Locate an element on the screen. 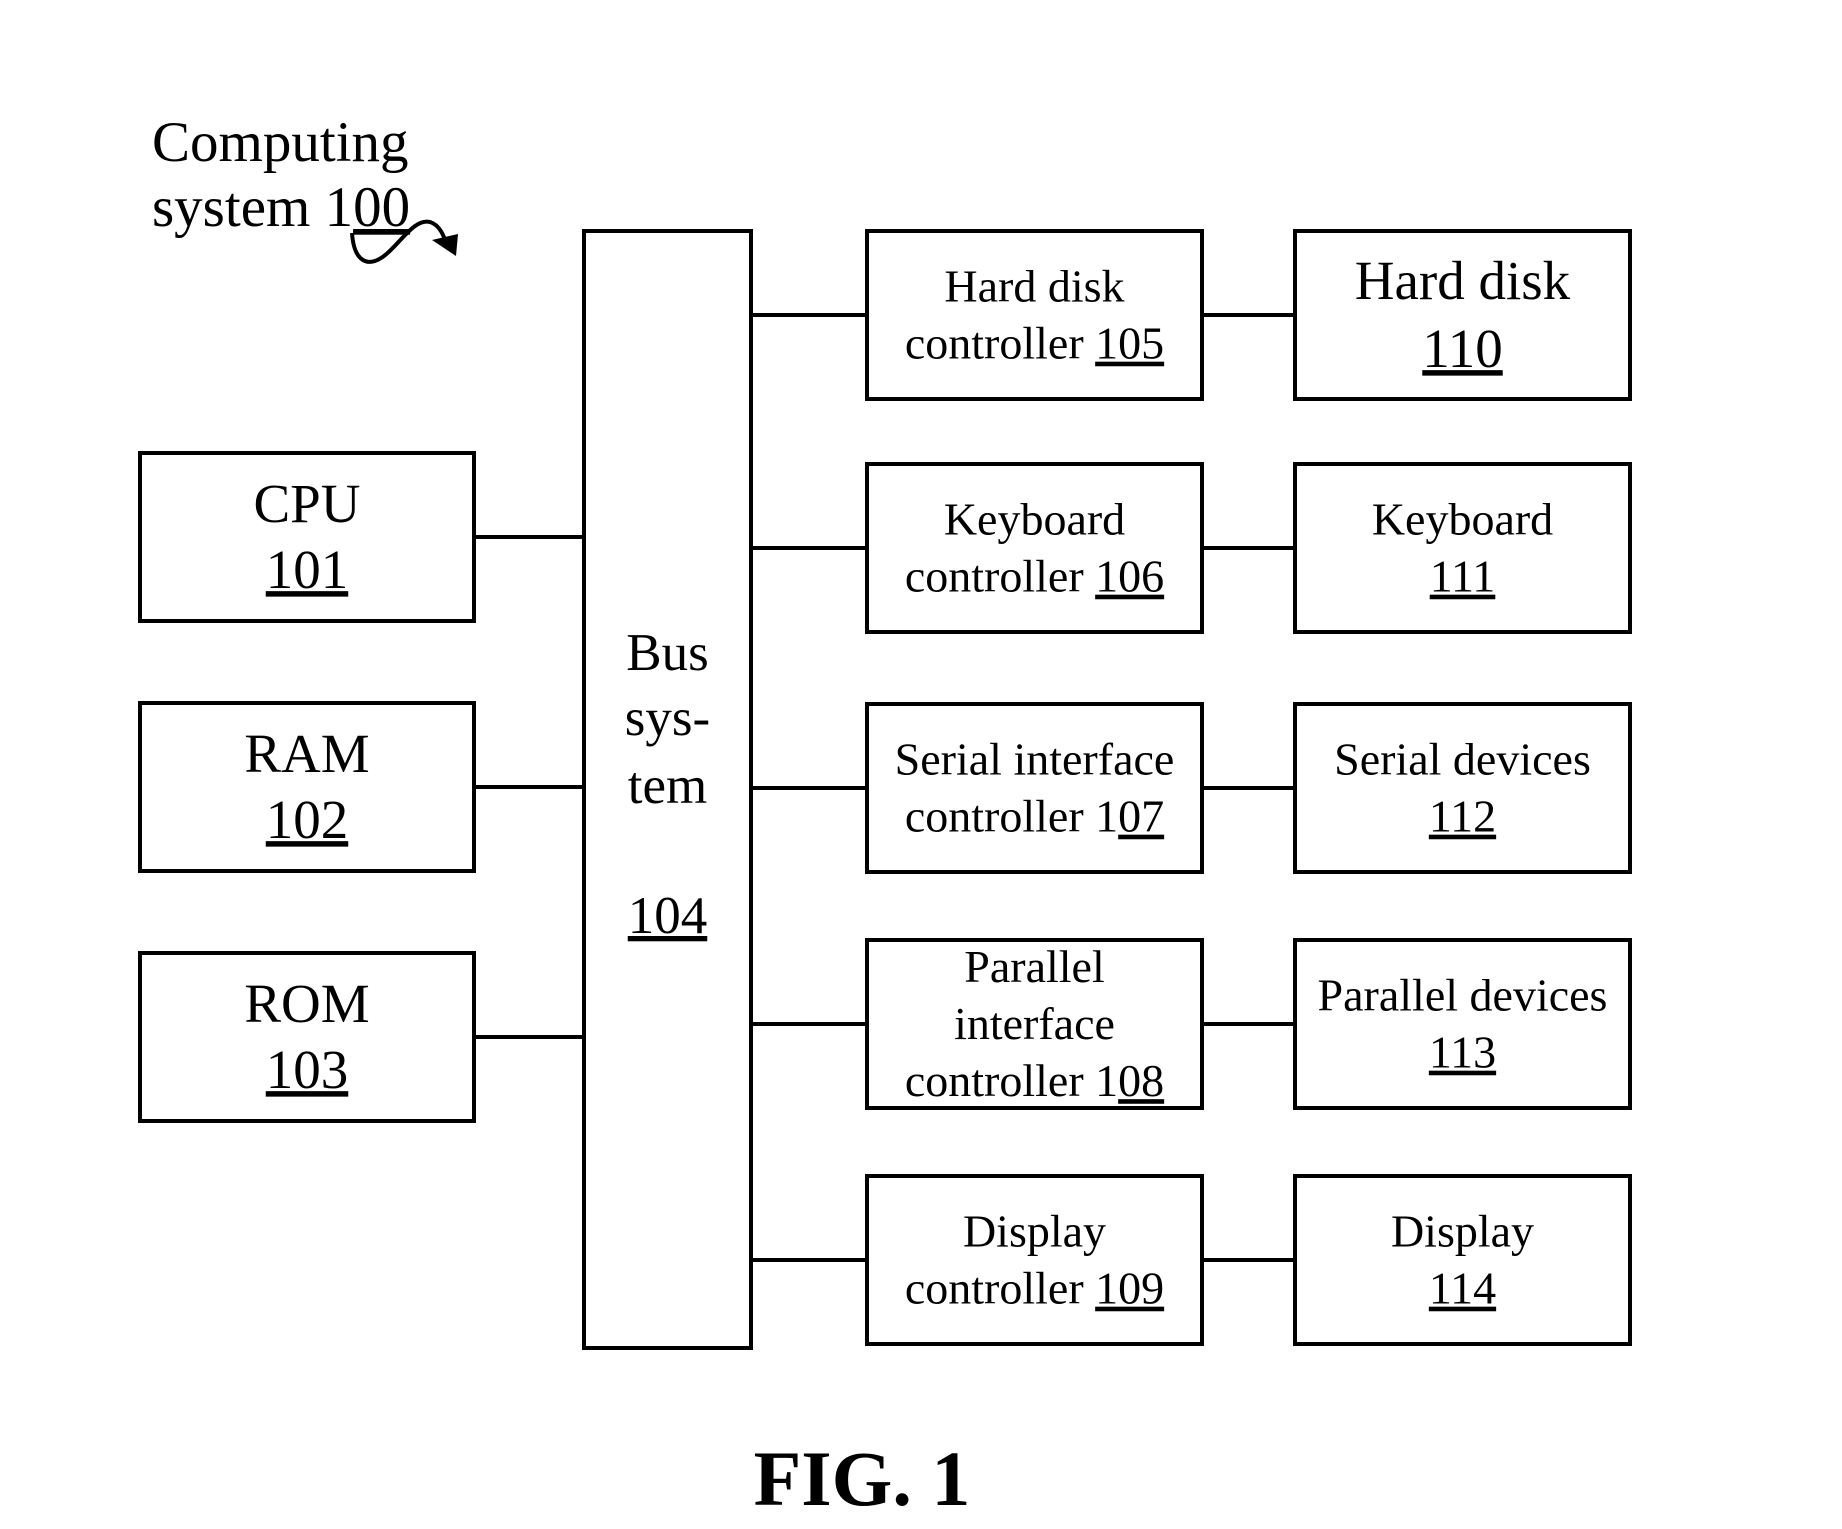 This screenshot has height=1529, width=1842. sic-label-line: Serial interface is located at coordinates (1035, 759).